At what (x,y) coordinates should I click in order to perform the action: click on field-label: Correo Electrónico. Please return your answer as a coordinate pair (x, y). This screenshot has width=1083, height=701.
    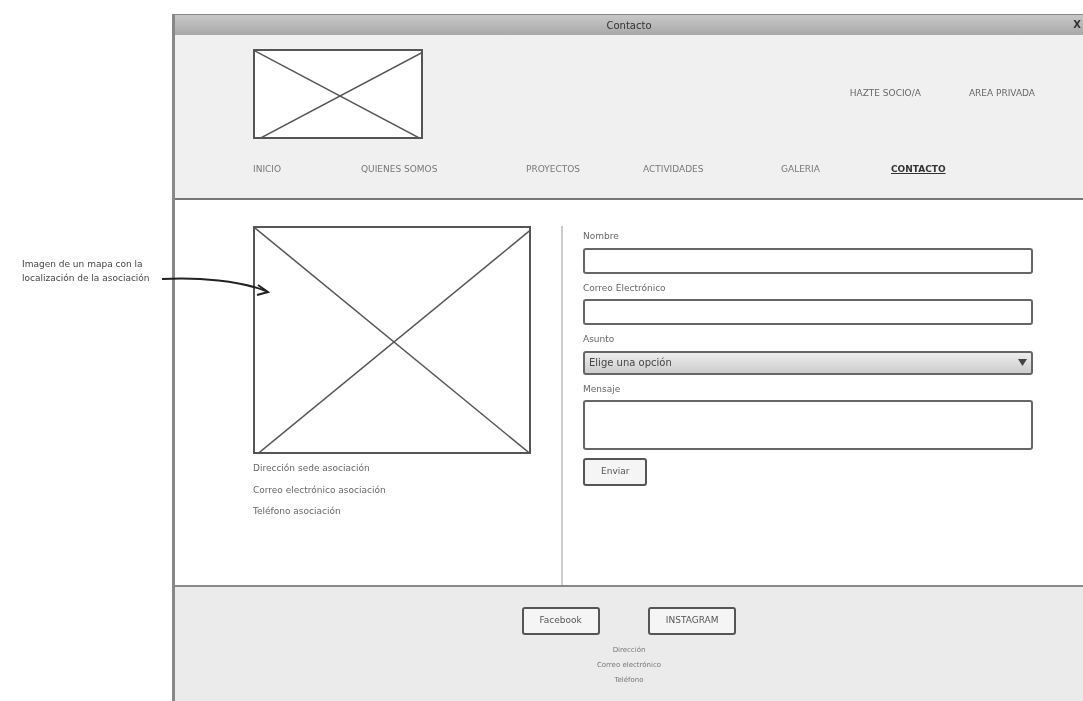
    Looking at the image, I should click on (625, 288).